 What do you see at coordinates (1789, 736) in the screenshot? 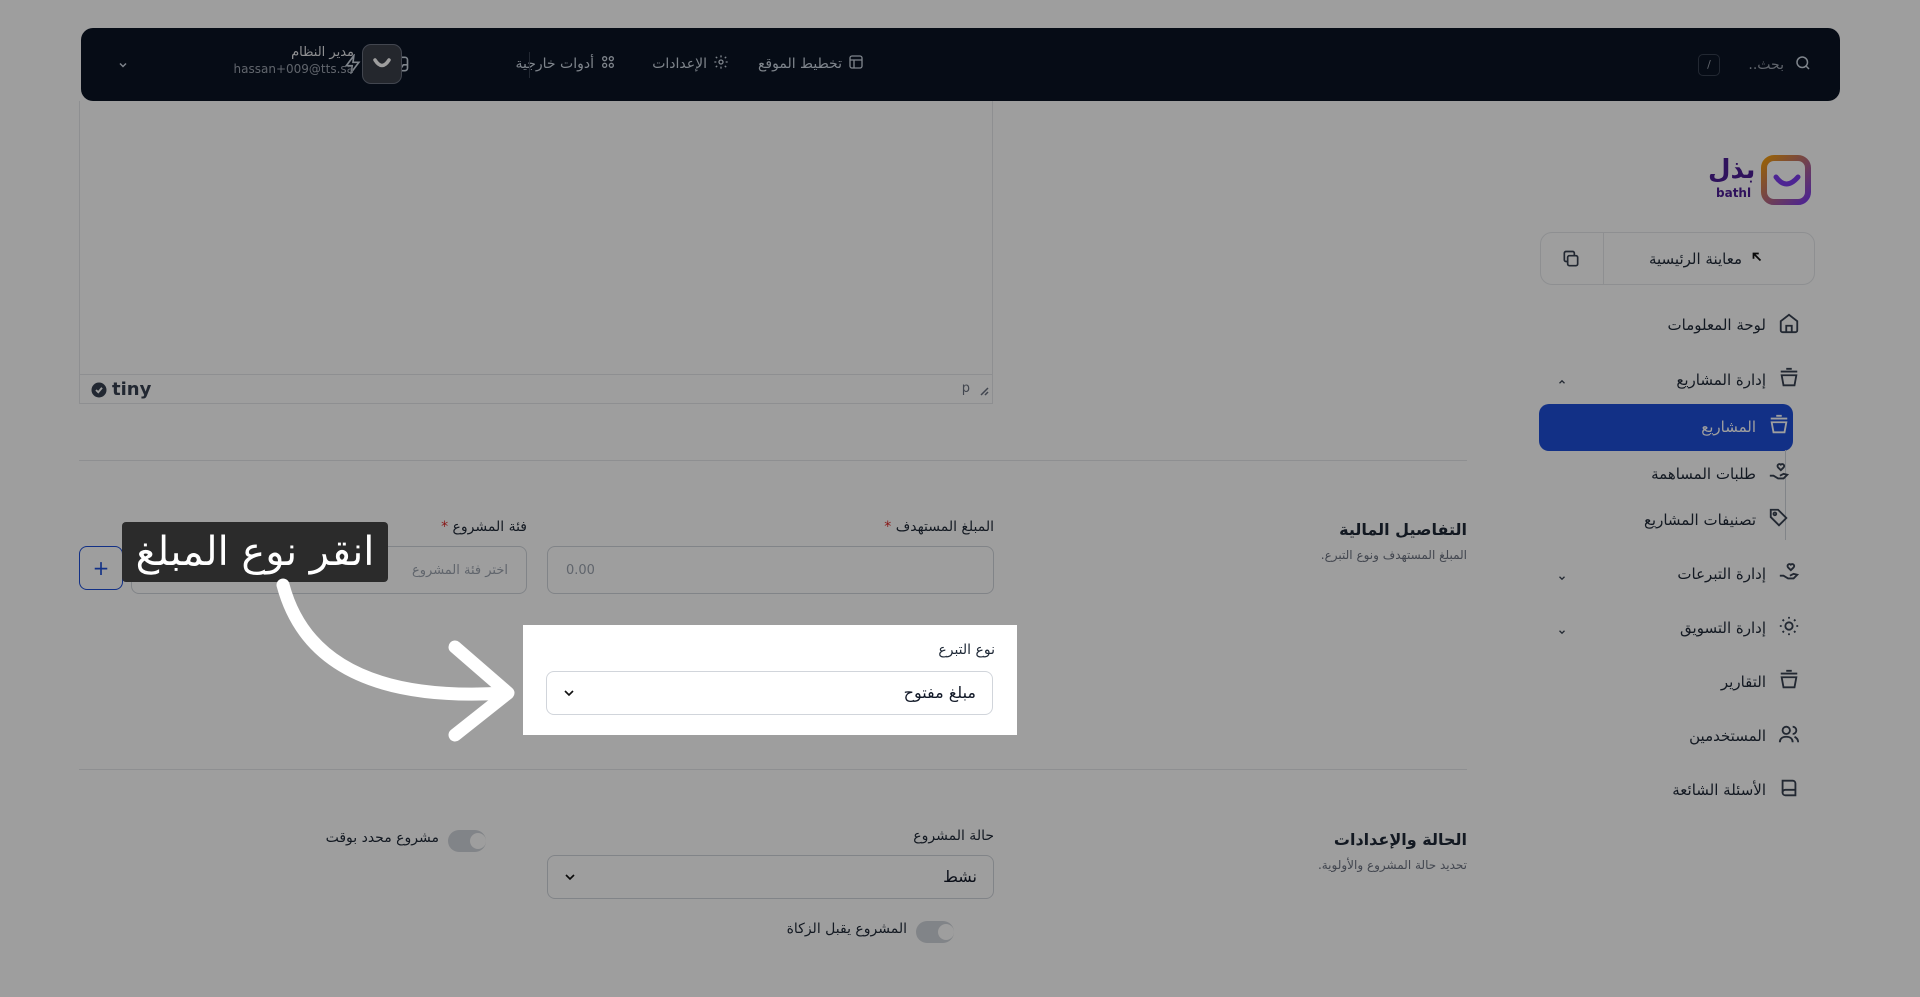
I see `users-icon` at bounding box center [1789, 736].